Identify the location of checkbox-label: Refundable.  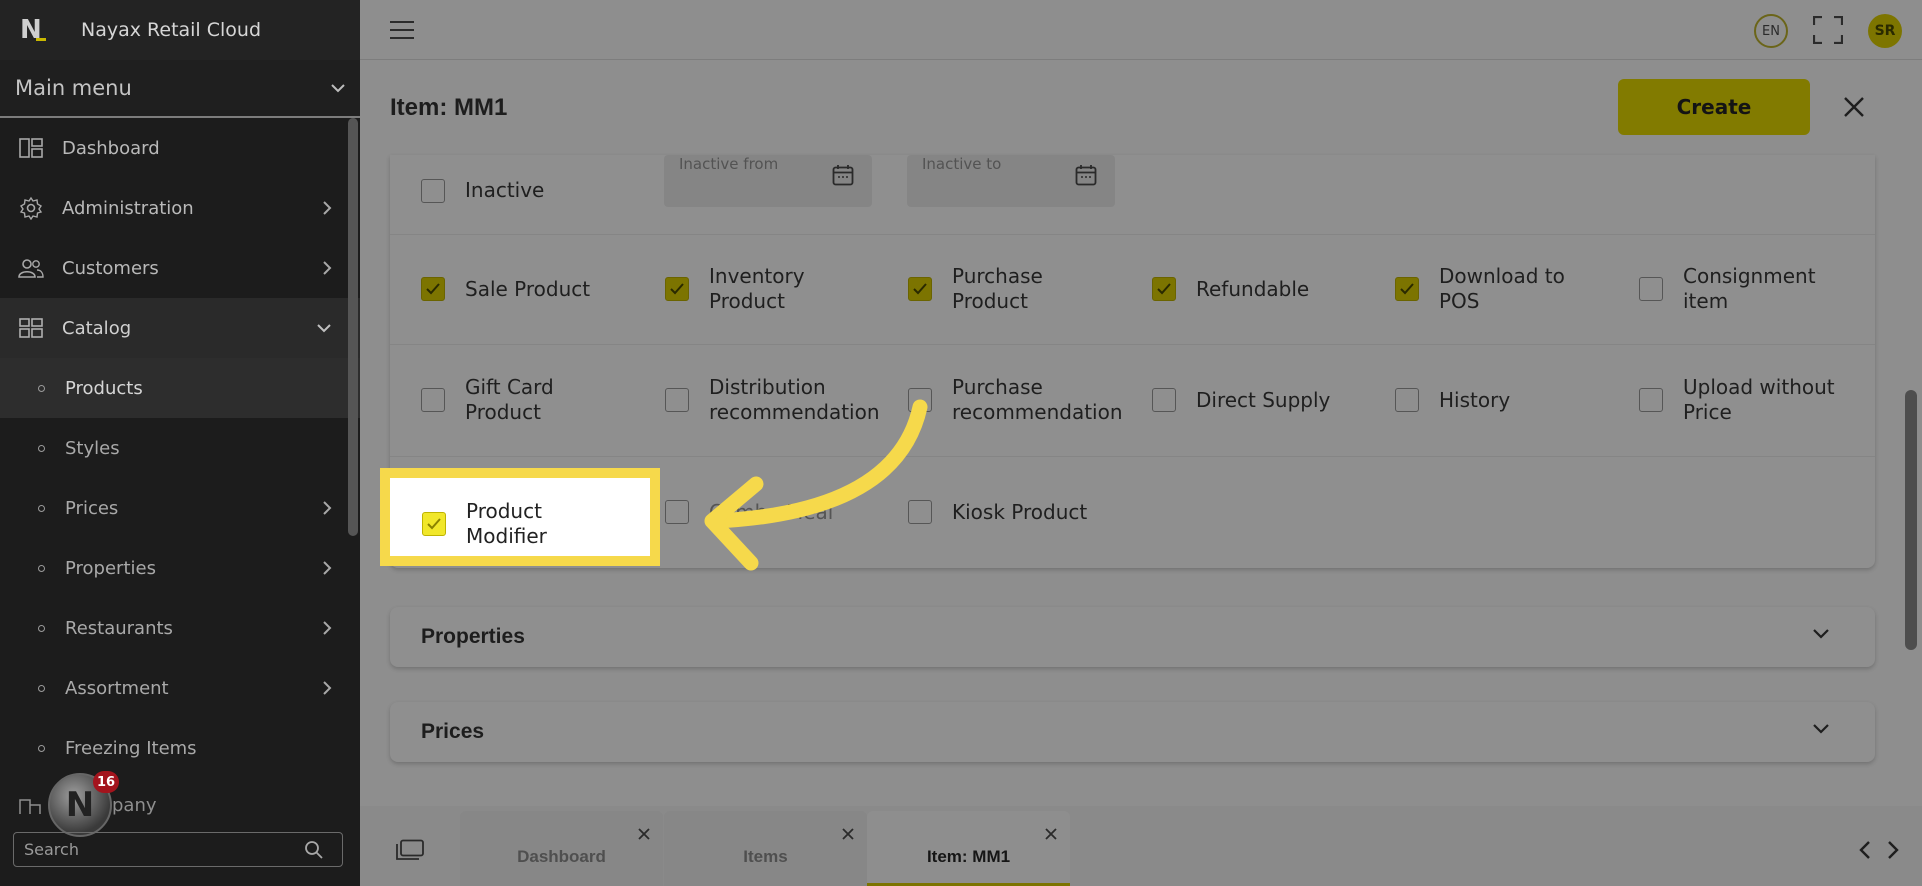
(1253, 288).